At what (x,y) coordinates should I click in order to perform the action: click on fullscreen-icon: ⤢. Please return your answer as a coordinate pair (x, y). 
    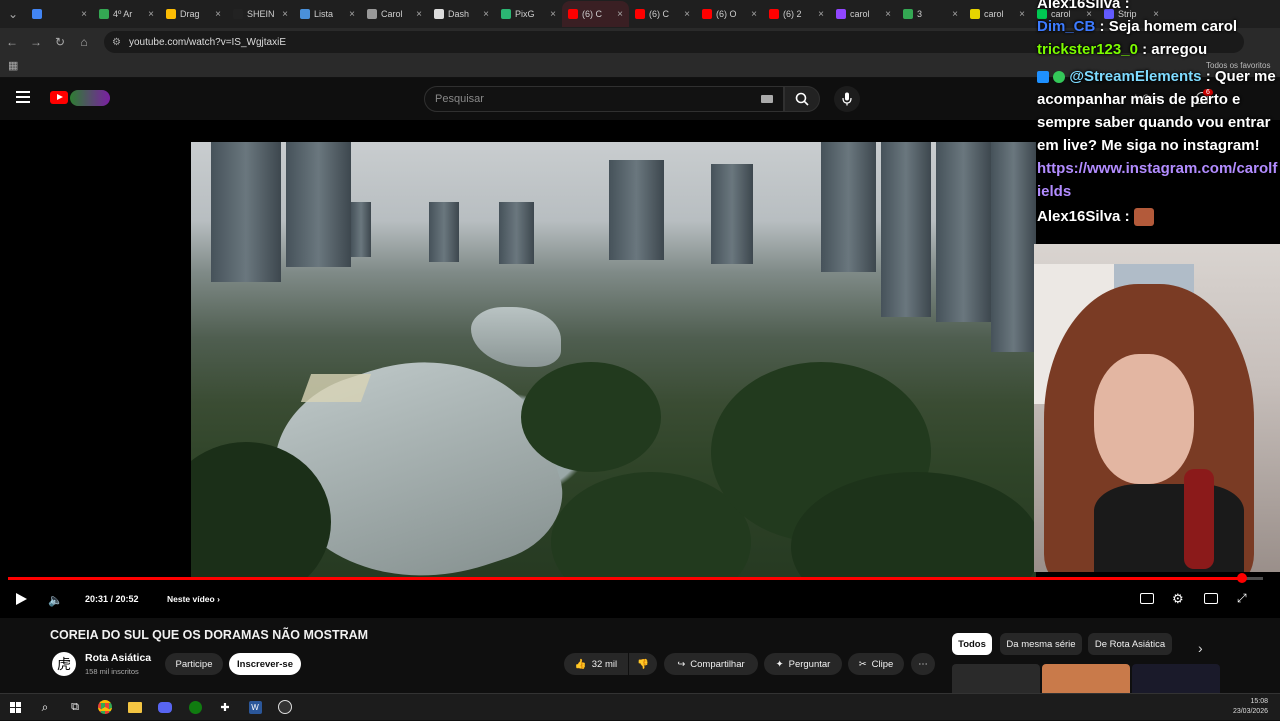
    Looking at the image, I should click on (1242, 598).